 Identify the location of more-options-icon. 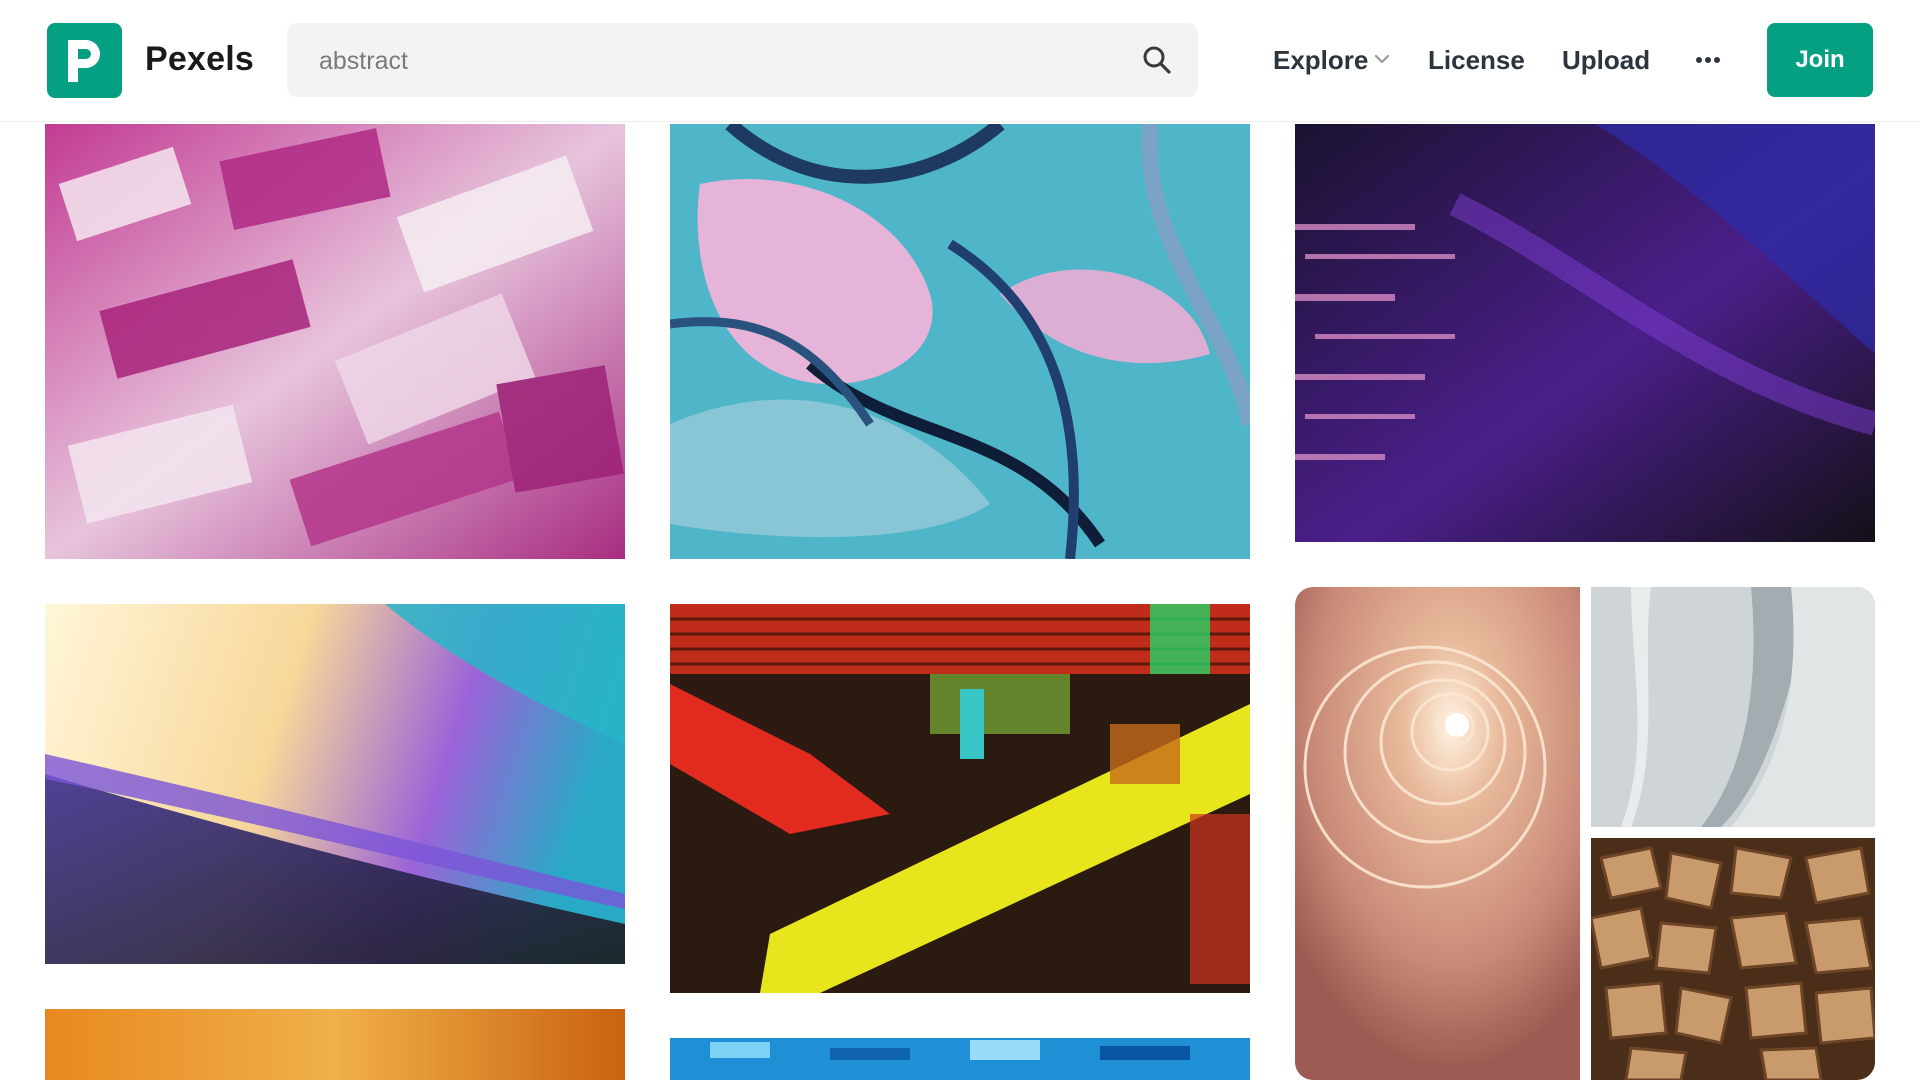
(1708, 60).